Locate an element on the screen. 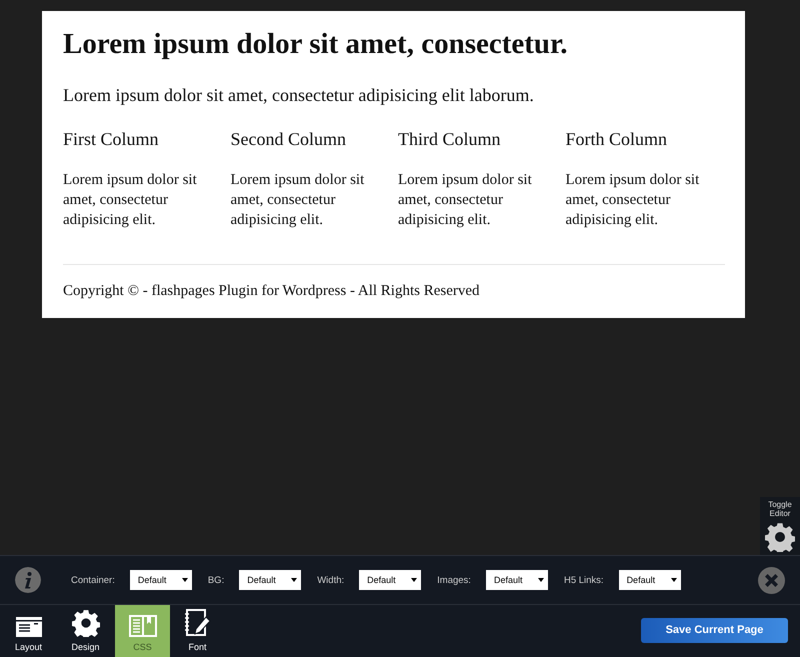  footer-text: Copyright © - flashpages Plugin for Wordpress - All Rights Reserved is located at coordinates (272, 291).